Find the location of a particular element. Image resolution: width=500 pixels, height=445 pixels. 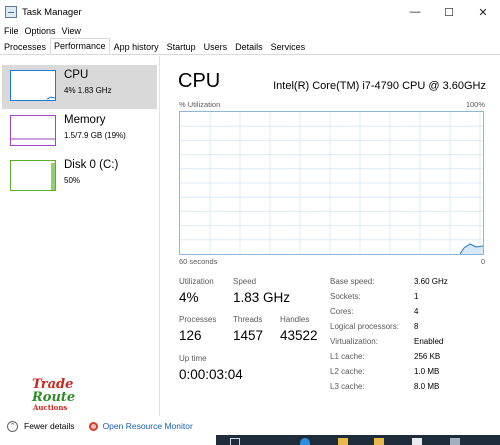

tab-processes: Processes is located at coordinates (25, 46).